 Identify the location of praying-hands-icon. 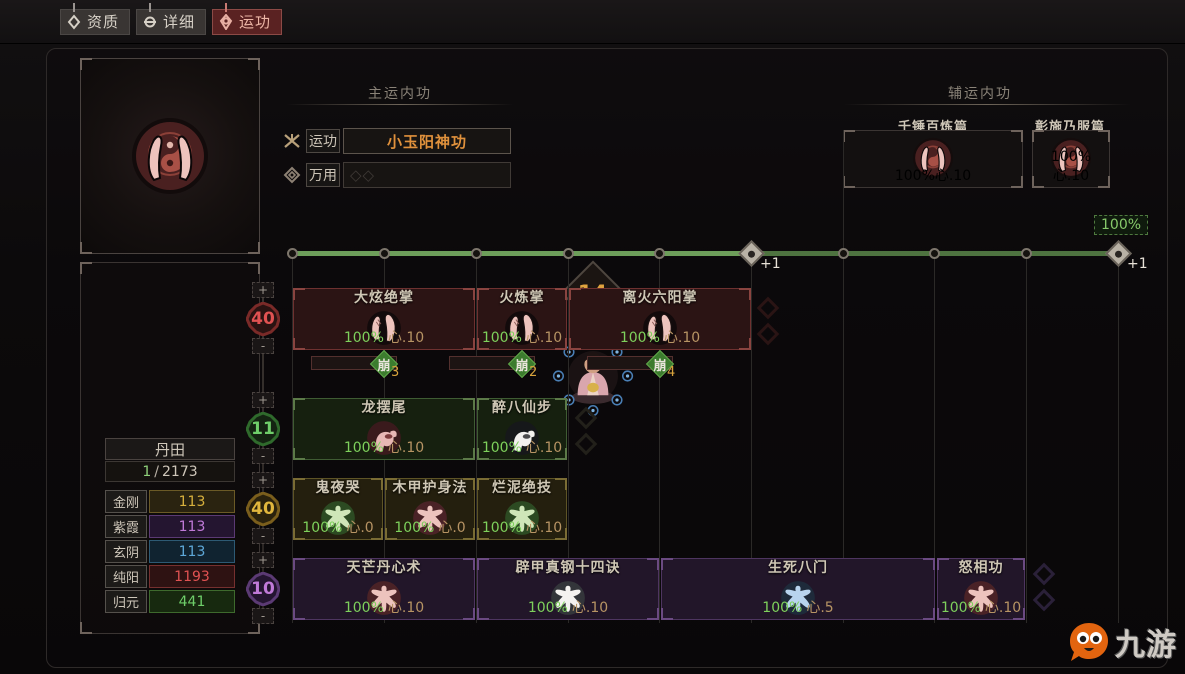
(170, 156).